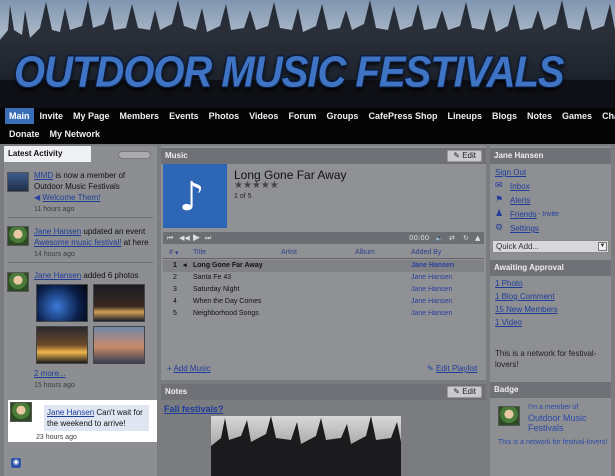  I want to click on nav-item-my-page: My Page, so click(91, 116).